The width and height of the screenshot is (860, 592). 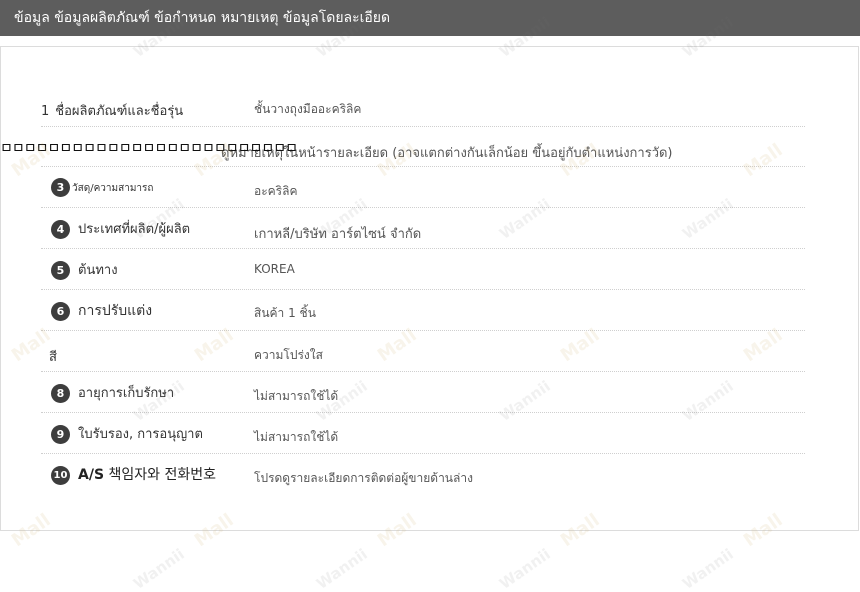 What do you see at coordinates (423, 187) in the screenshot?
I see `row-material: 3 วัสดุ/ความสามารถ อะคริลิค` at bounding box center [423, 187].